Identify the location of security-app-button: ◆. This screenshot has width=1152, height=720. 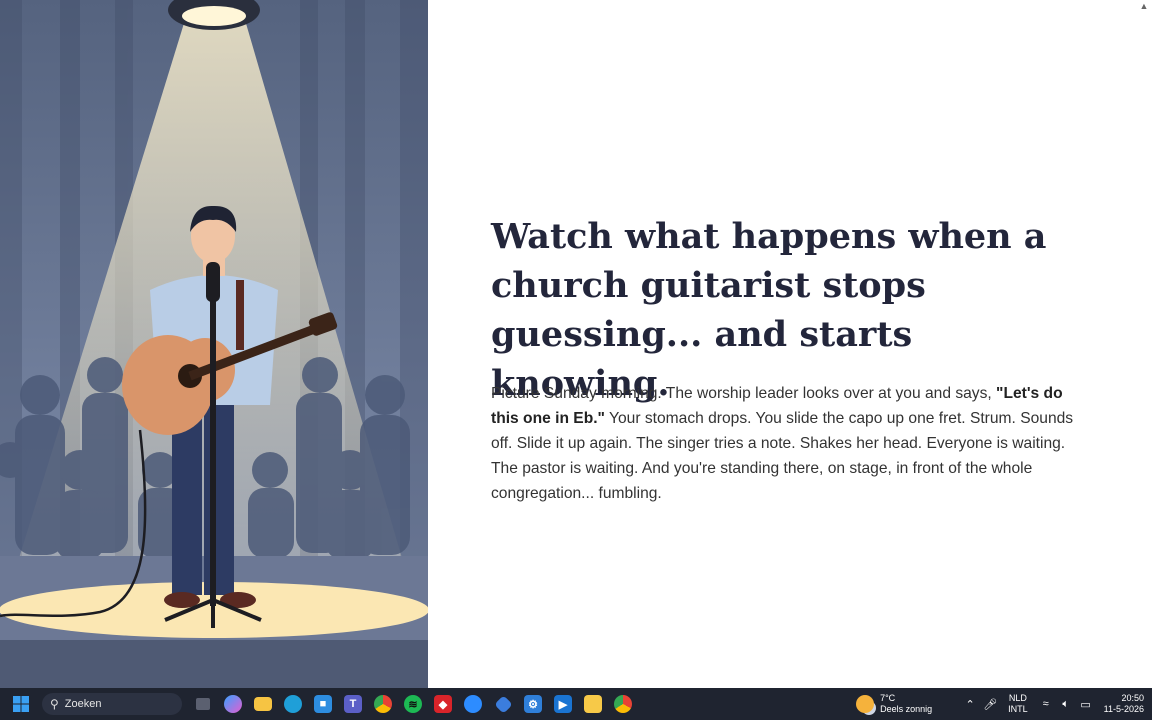
(443, 704).